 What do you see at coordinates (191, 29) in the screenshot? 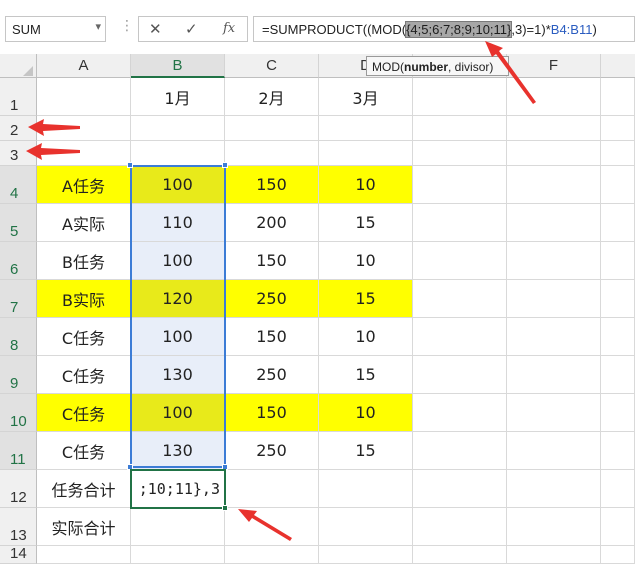
I see `enter-icon: ✓` at bounding box center [191, 29].